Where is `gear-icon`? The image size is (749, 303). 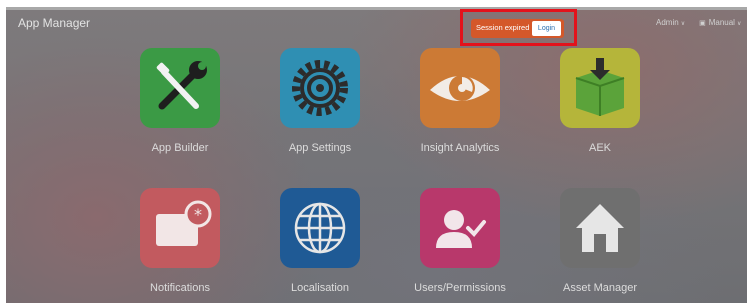
gear-icon is located at coordinates (320, 88).